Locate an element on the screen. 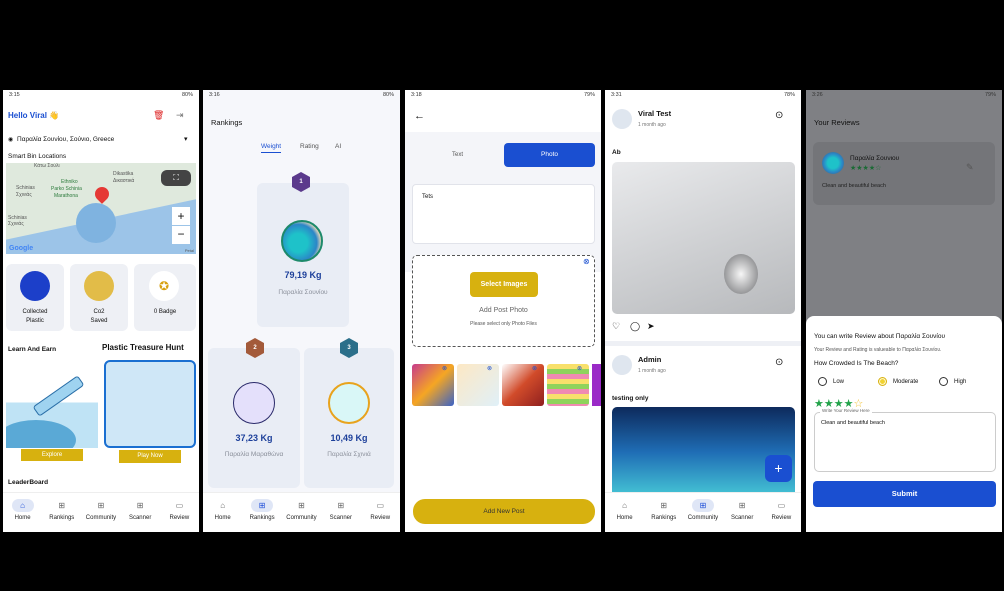  nav-label: Review is located at coordinates (179, 518).